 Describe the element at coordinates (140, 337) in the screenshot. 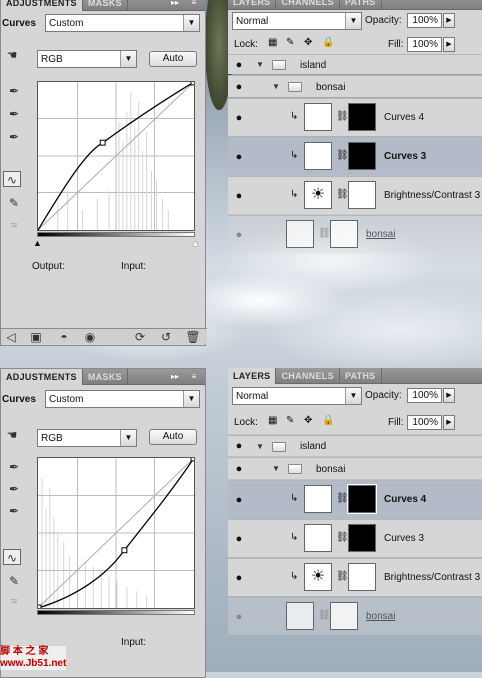

I see `view-previous-icon: ⟳` at that location.